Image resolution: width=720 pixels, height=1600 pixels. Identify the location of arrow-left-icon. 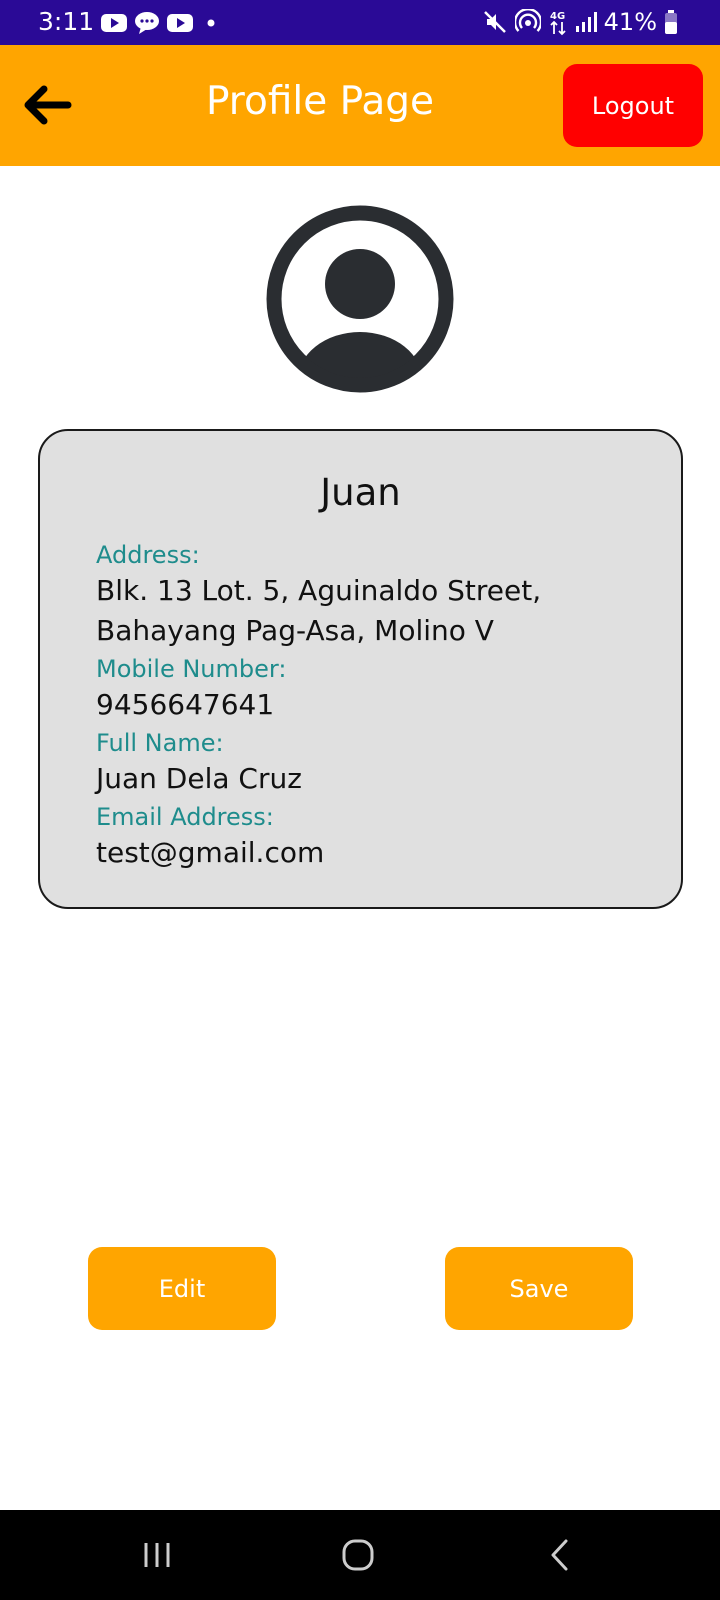
(48, 105).